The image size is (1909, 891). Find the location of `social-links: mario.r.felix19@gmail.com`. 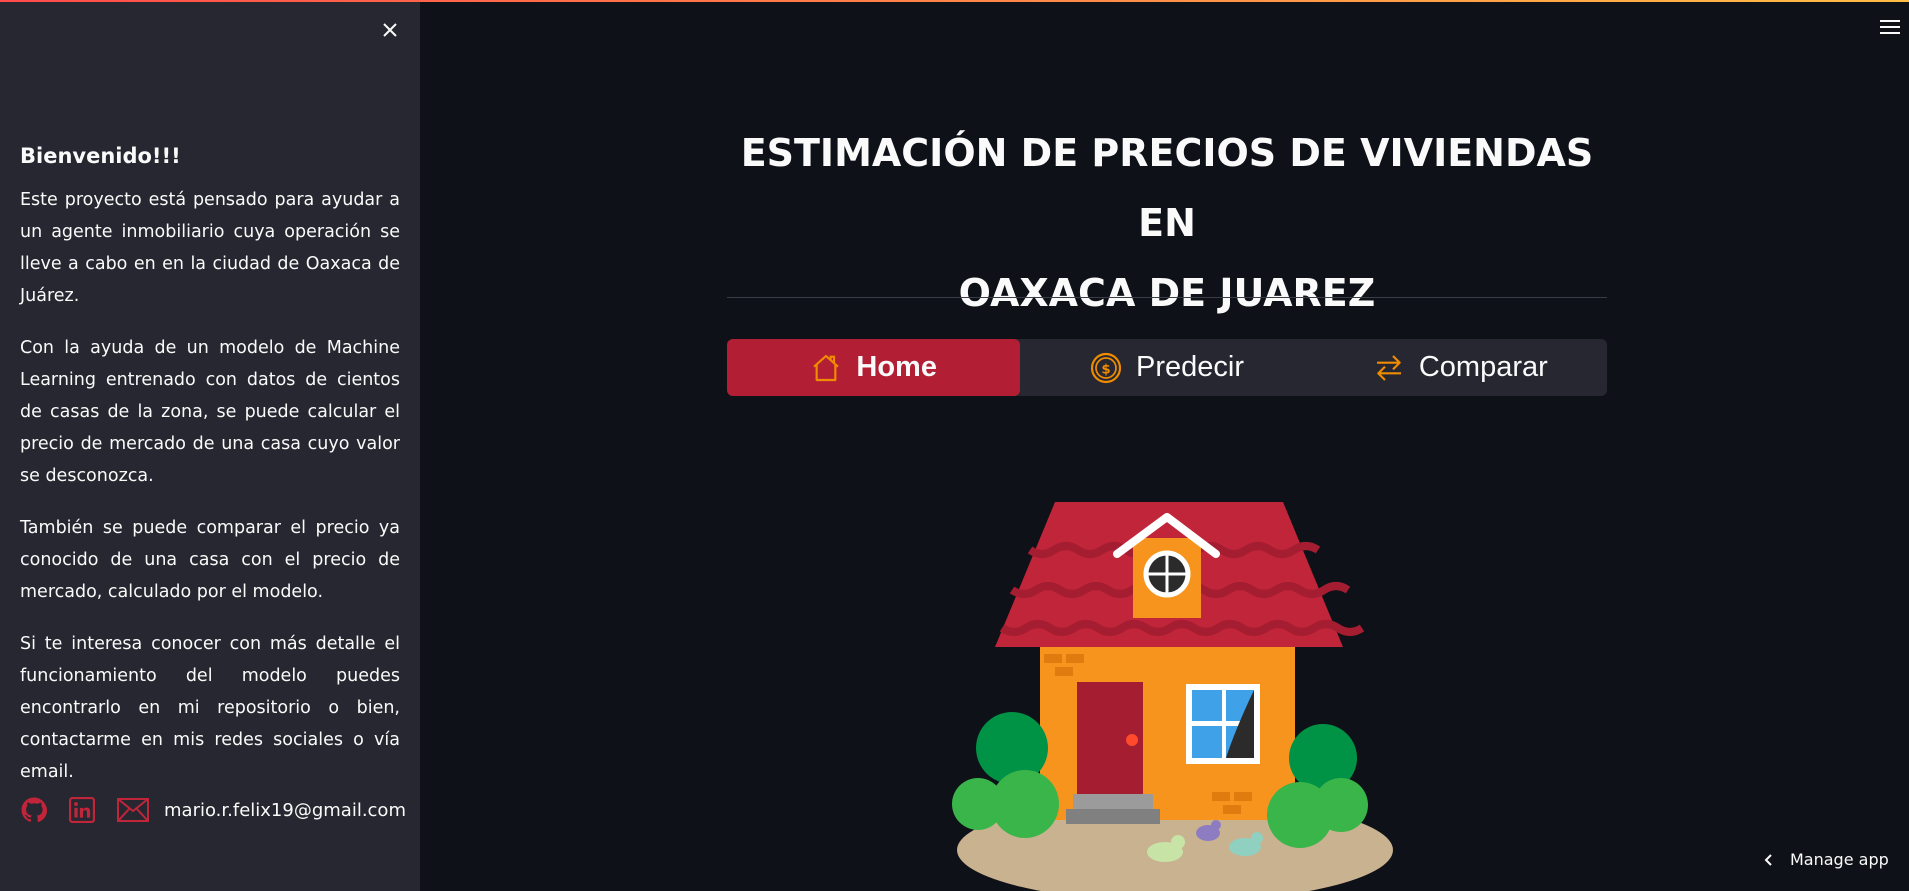

social-links: mario.r.felix19@gmail.com is located at coordinates (213, 810).